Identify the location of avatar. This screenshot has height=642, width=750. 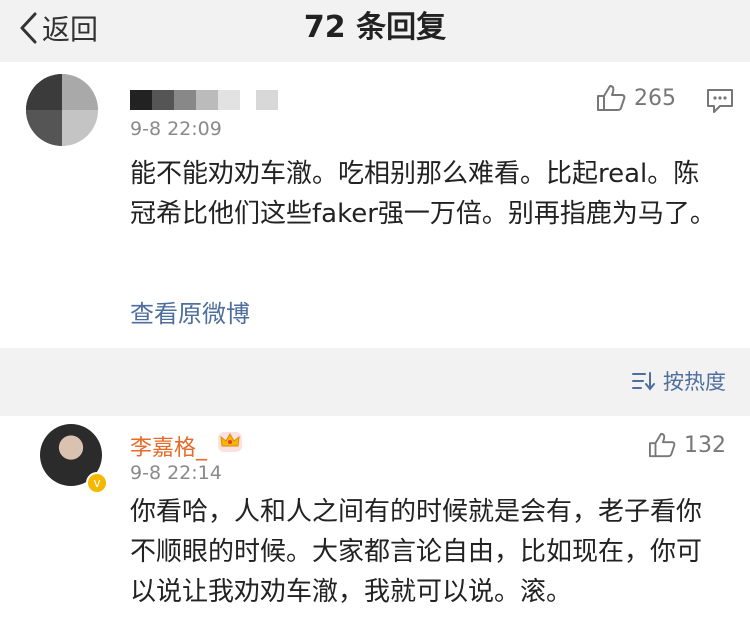
(62, 110).